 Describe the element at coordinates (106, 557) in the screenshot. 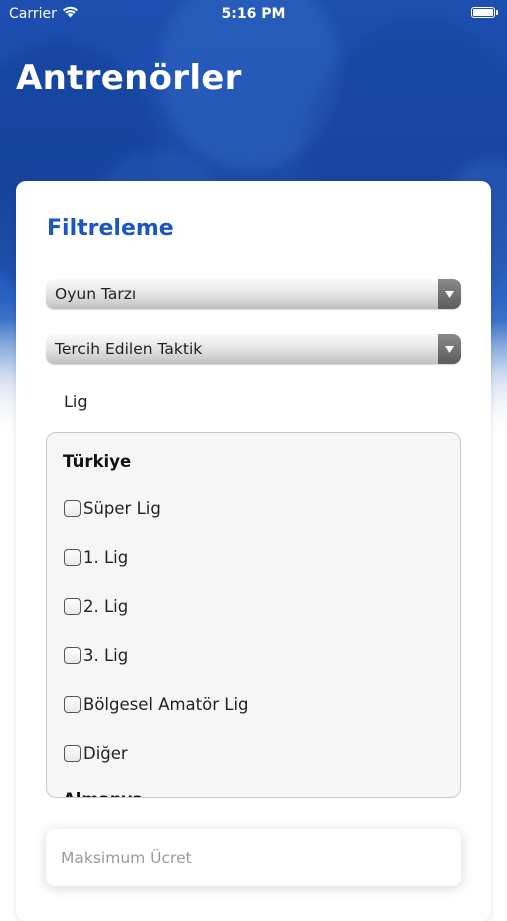

I see `league-option-label: 1. Lig` at that location.